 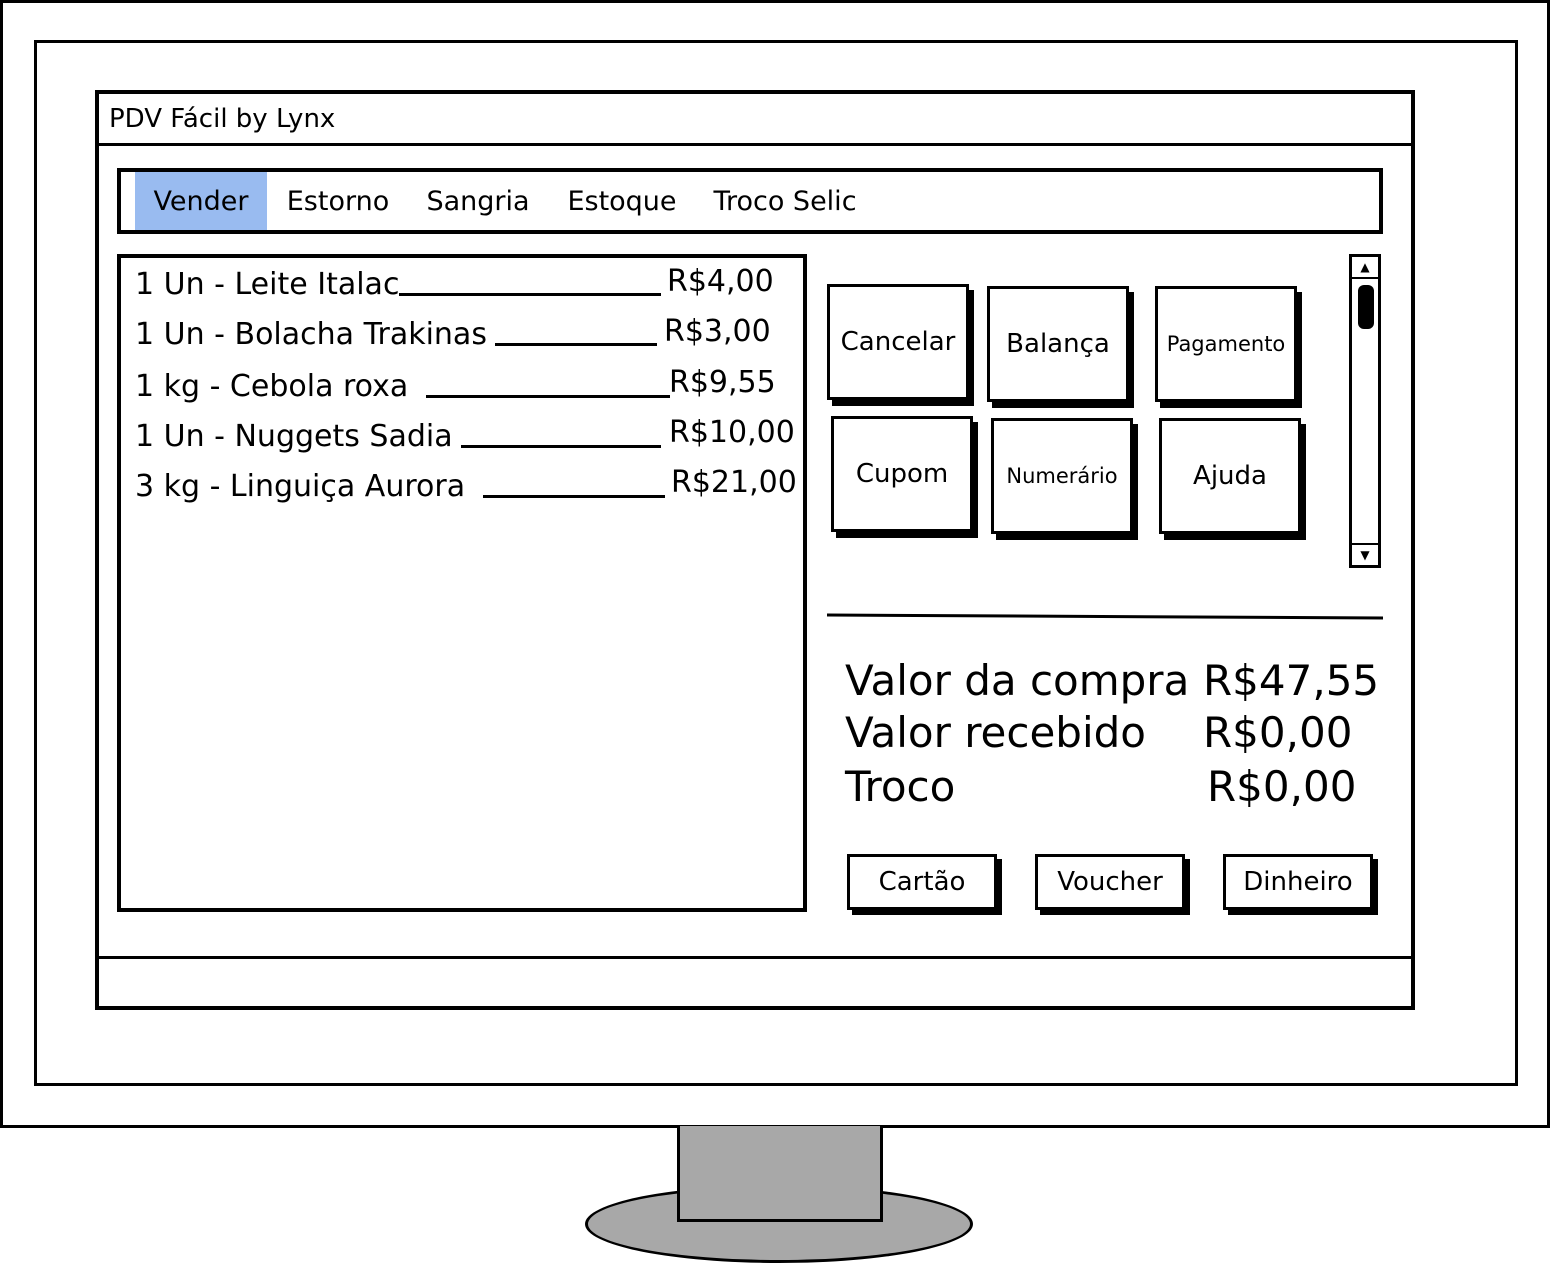 I want to click on pagamento-button: Pagamento, so click(x=1226, y=344).